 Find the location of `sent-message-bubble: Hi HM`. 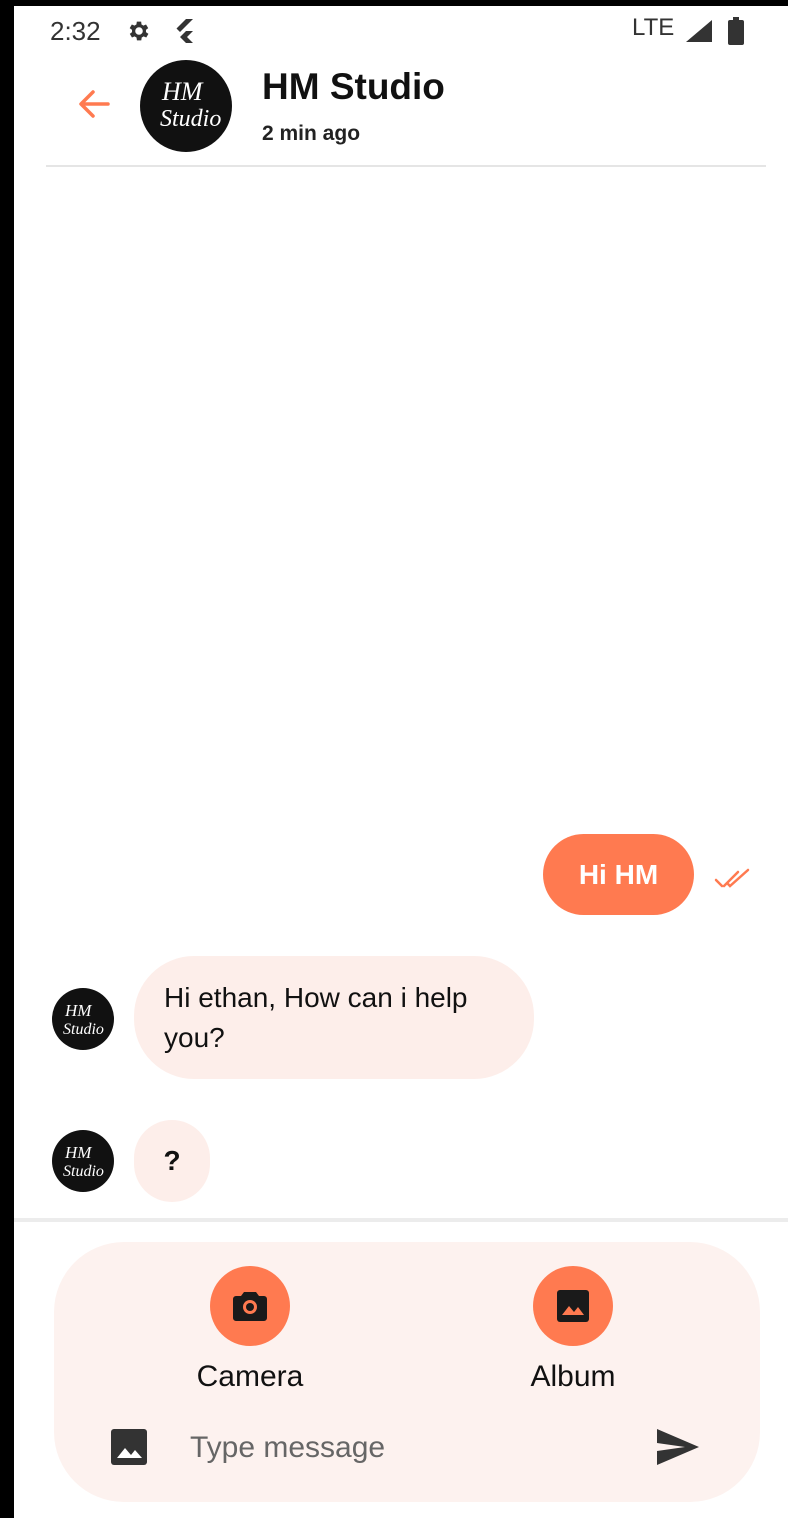

sent-message-bubble: Hi HM is located at coordinates (618, 874).